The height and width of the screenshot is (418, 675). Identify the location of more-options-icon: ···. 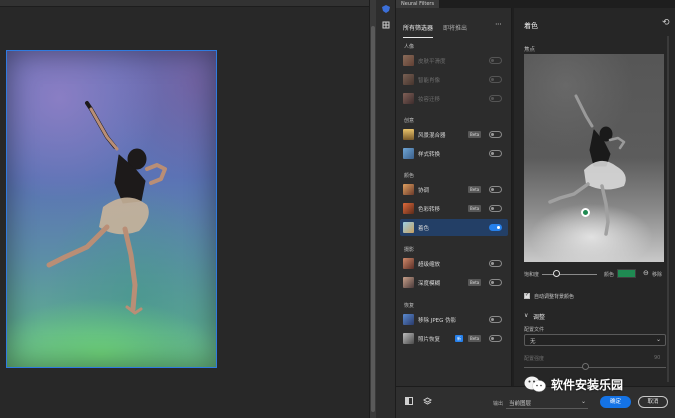
(498, 24).